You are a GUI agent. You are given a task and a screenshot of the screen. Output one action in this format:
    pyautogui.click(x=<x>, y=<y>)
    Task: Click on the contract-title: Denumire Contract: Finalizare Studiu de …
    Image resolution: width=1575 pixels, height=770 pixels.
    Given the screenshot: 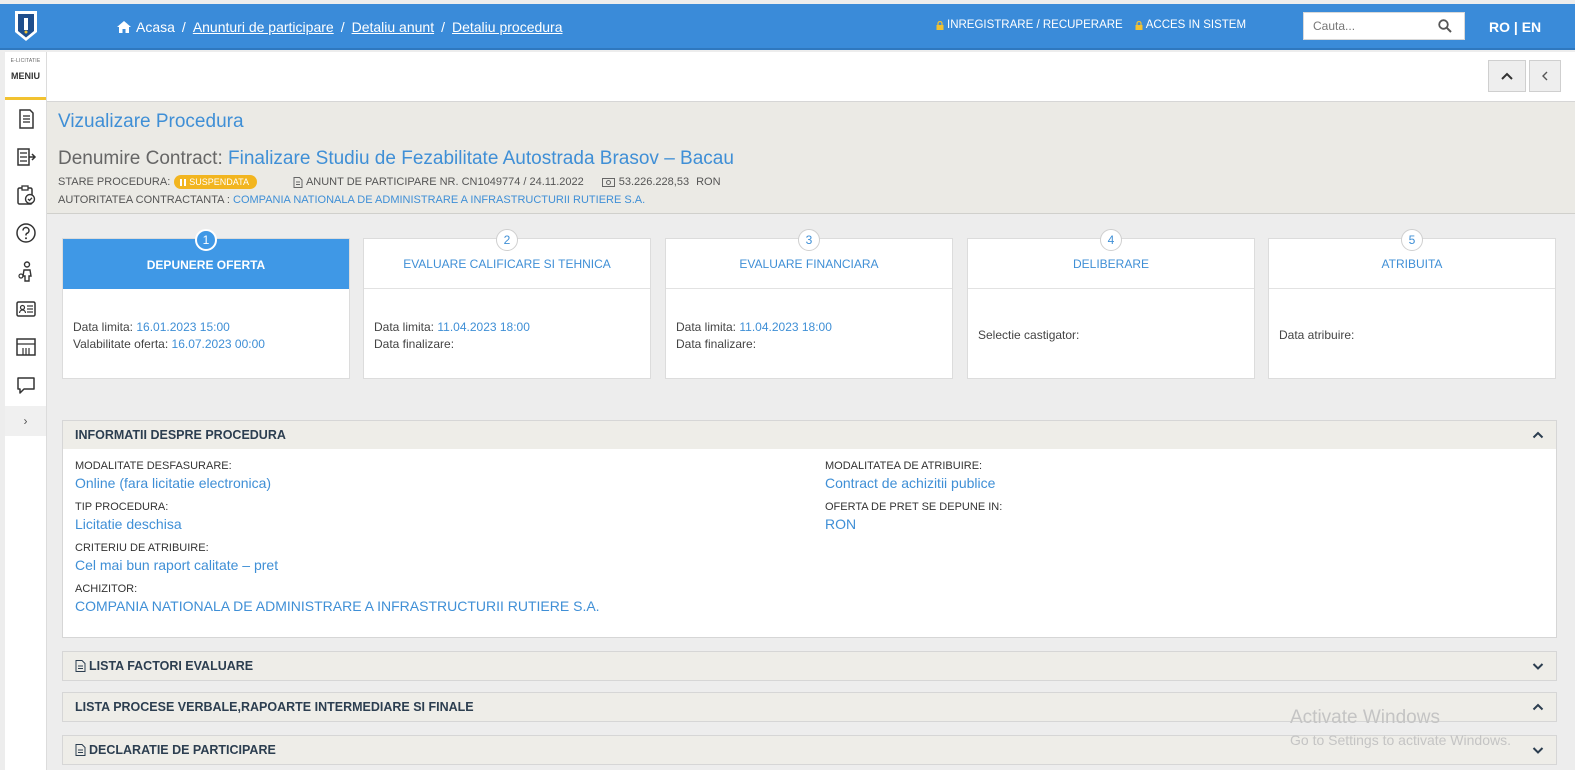 What is the action you would take?
    pyautogui.click(x=396, y=159)
    